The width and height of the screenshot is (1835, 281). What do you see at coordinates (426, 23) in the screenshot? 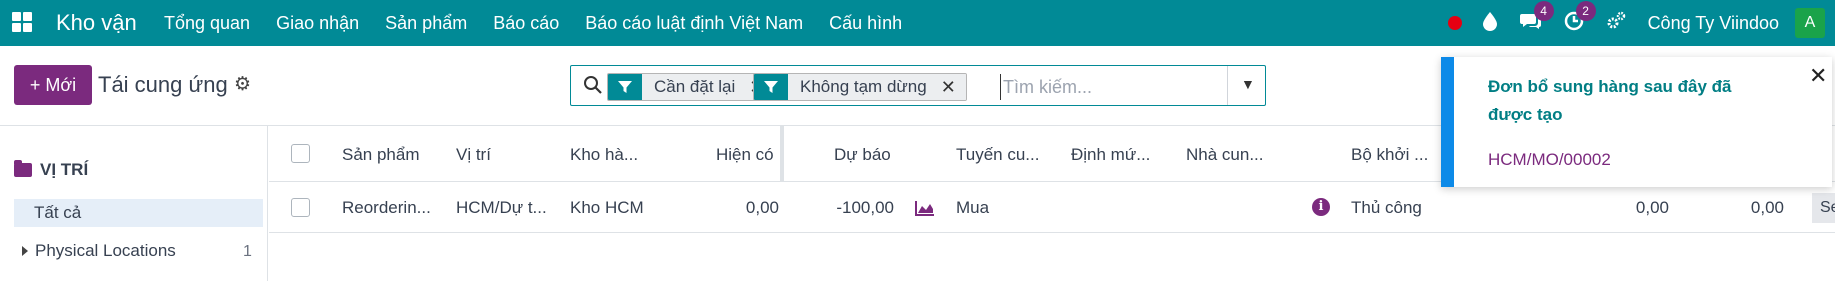
I see `menu-item-products: Sản phẩm` at bounding box center [426, 23].